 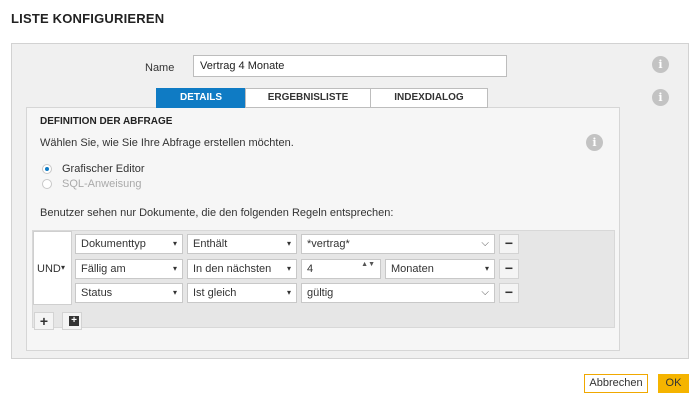 I want to click on add-group-icon: +, so click(x=74, y=321).